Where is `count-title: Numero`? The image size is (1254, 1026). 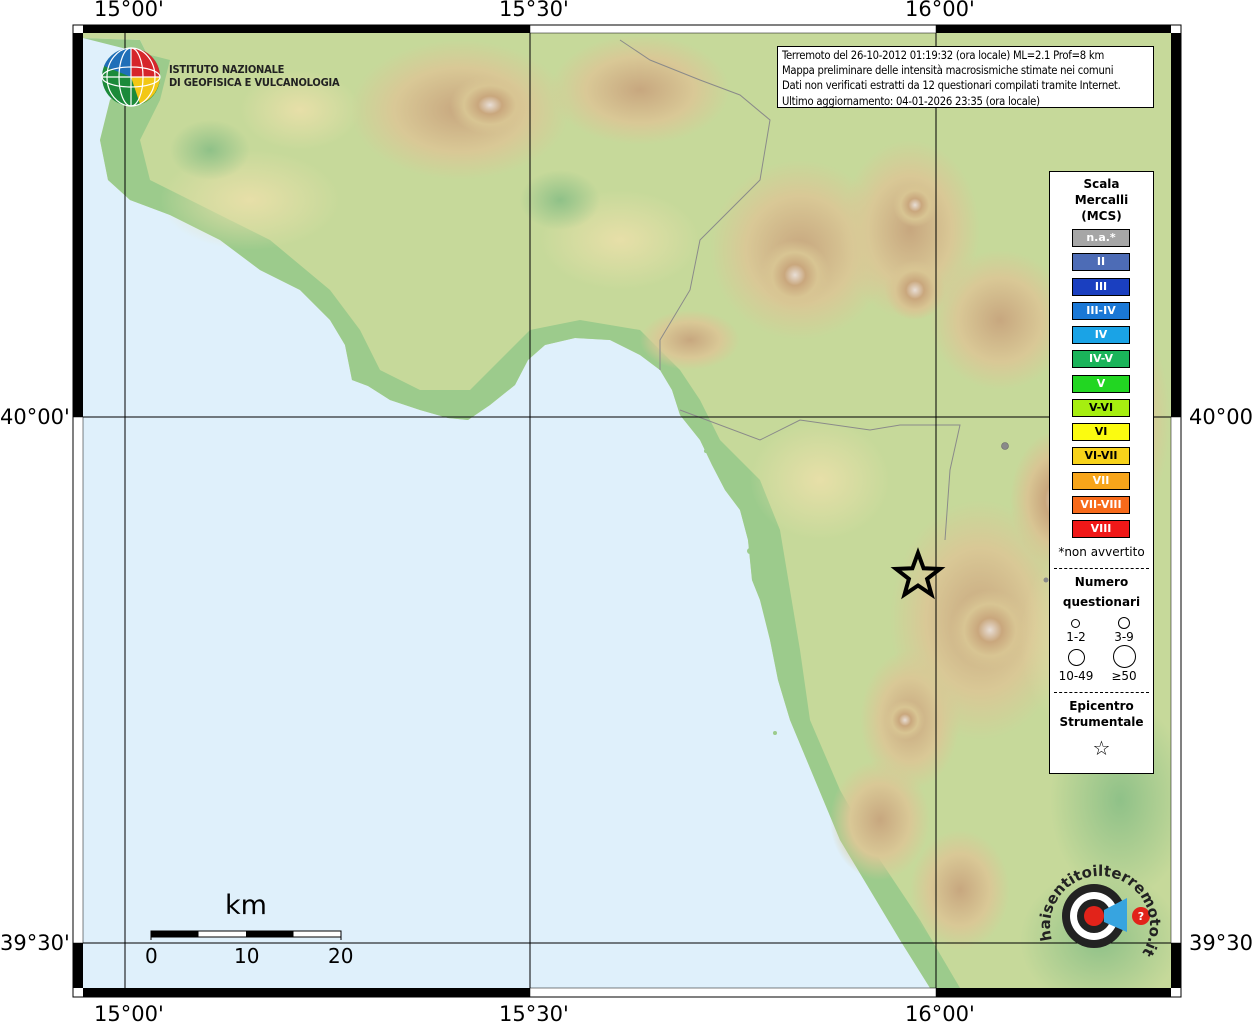
count-title: Numero is located at coordinates (1101, 582).